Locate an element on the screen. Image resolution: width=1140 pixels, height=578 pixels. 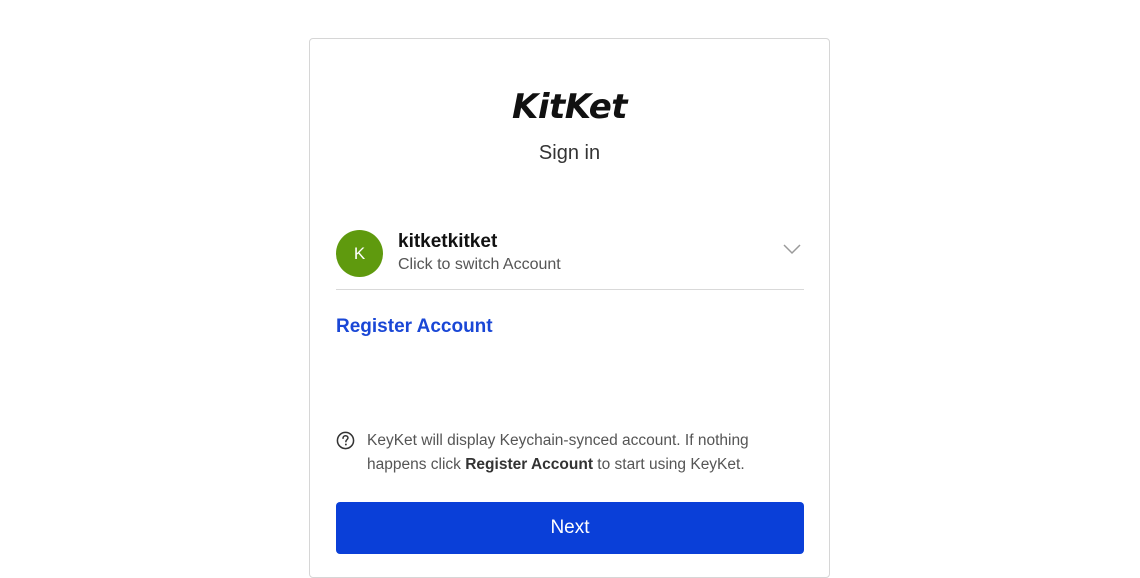
account-switch-hint: Click to switch Account is located at coordinates (479, 264).